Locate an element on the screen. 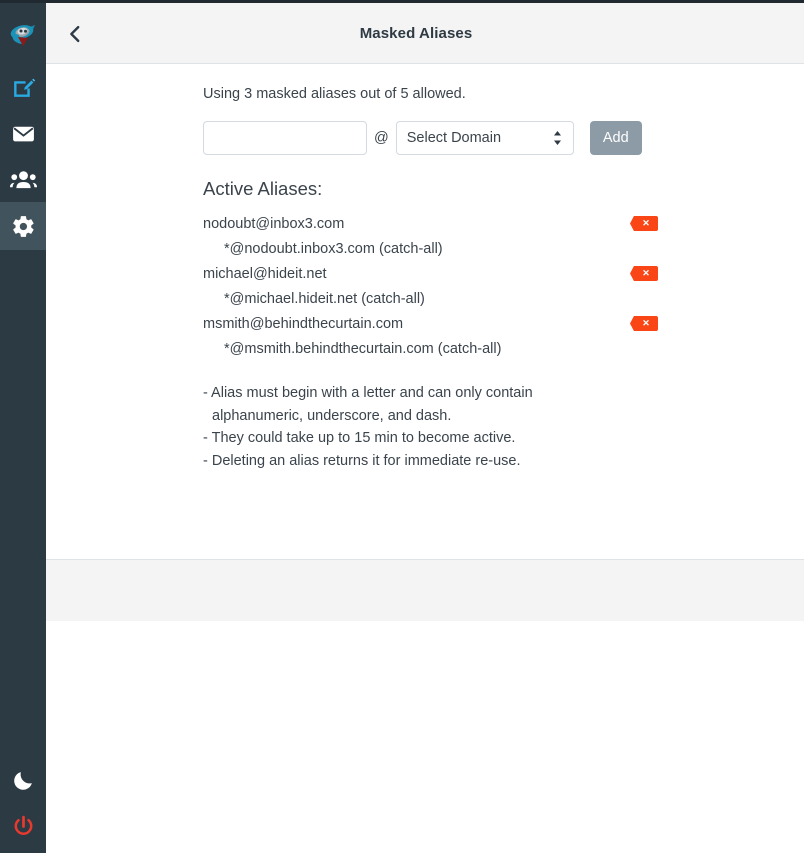 The width and height of the screenshot is (804, 853). compose-pencil-icon is located at coordinates (23, 87).